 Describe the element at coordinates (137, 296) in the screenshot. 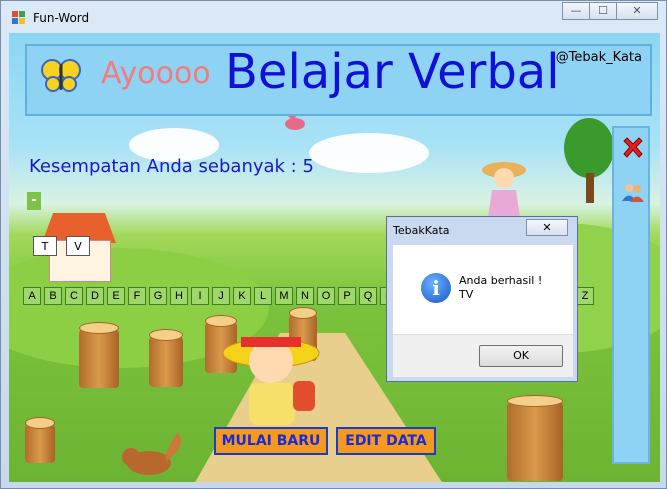

I see `letter-button-f: F` at that location.